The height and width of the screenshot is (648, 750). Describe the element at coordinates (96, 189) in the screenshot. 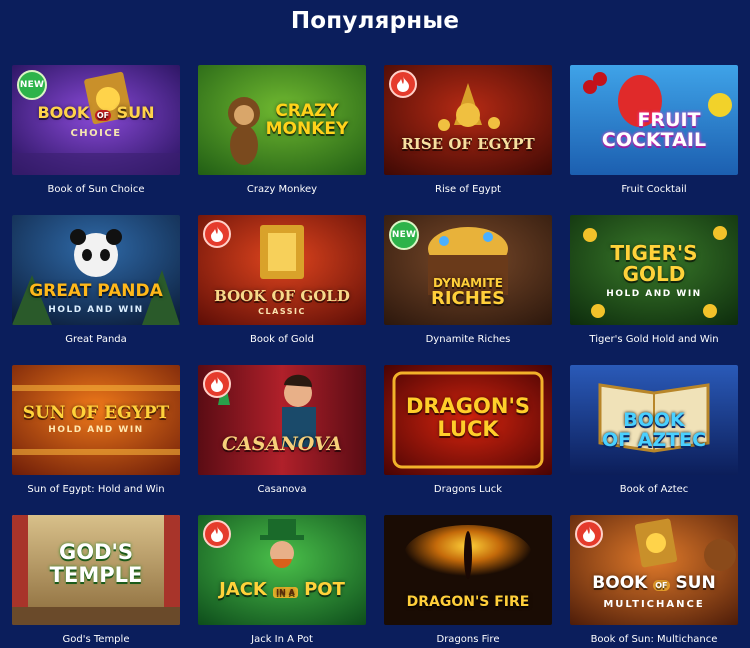

I see `game-title: Book of Sun Choice` at that location.